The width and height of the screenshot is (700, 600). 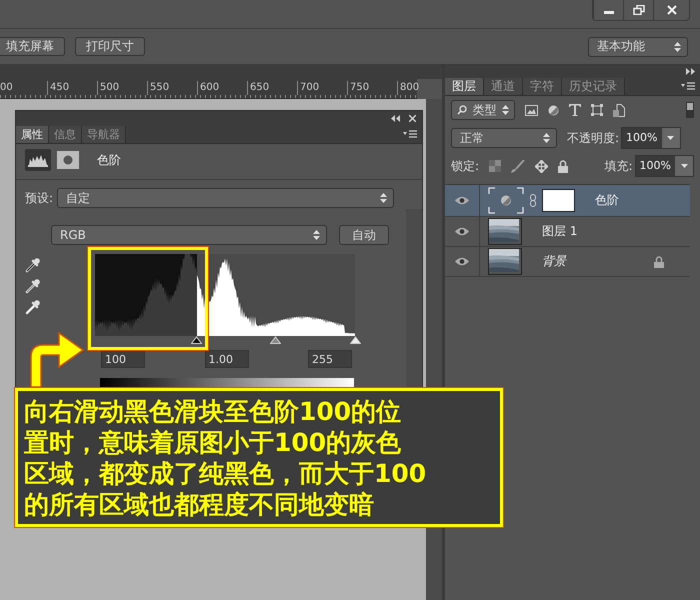 I want to click on histogram-icon, so click(x=38, y=160).